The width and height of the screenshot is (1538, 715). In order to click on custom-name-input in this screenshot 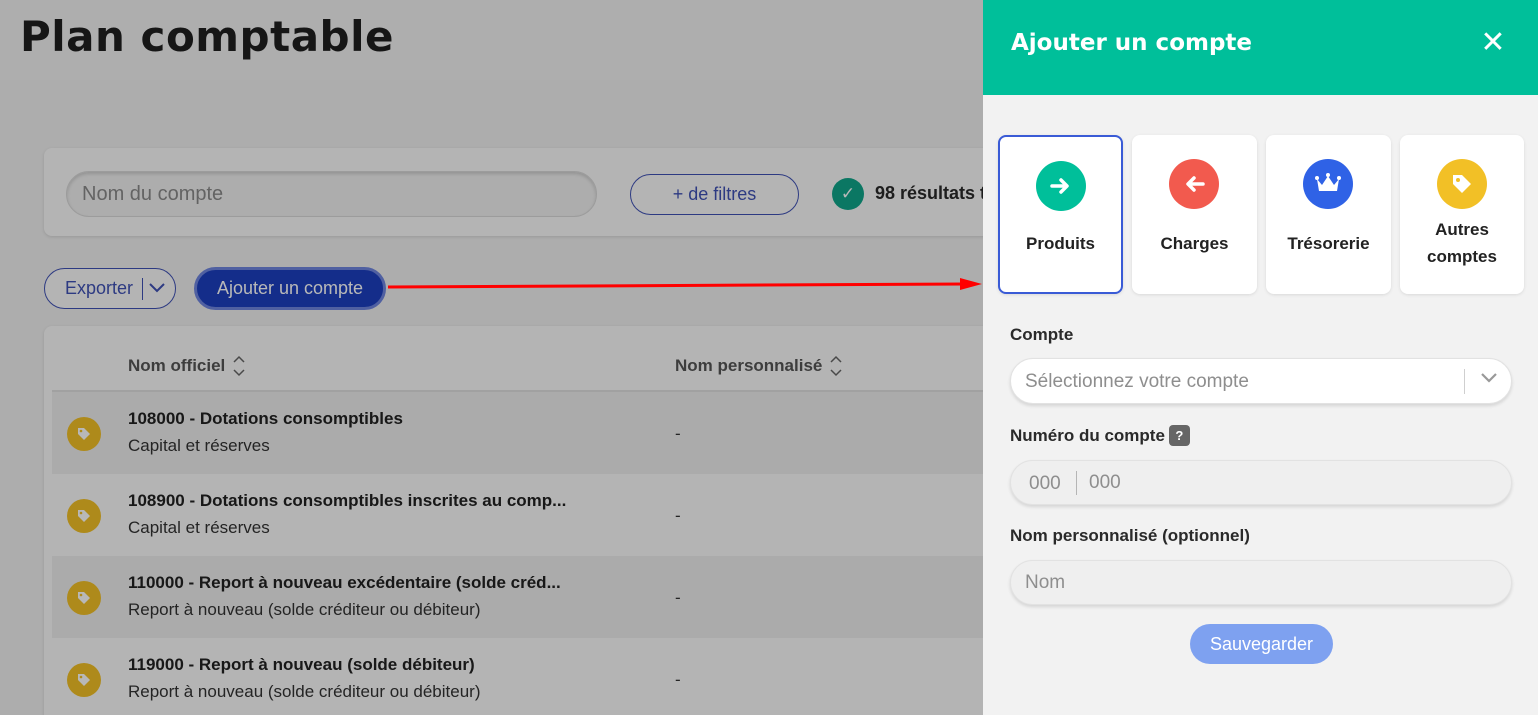, I will do `click(1260, 583)`.